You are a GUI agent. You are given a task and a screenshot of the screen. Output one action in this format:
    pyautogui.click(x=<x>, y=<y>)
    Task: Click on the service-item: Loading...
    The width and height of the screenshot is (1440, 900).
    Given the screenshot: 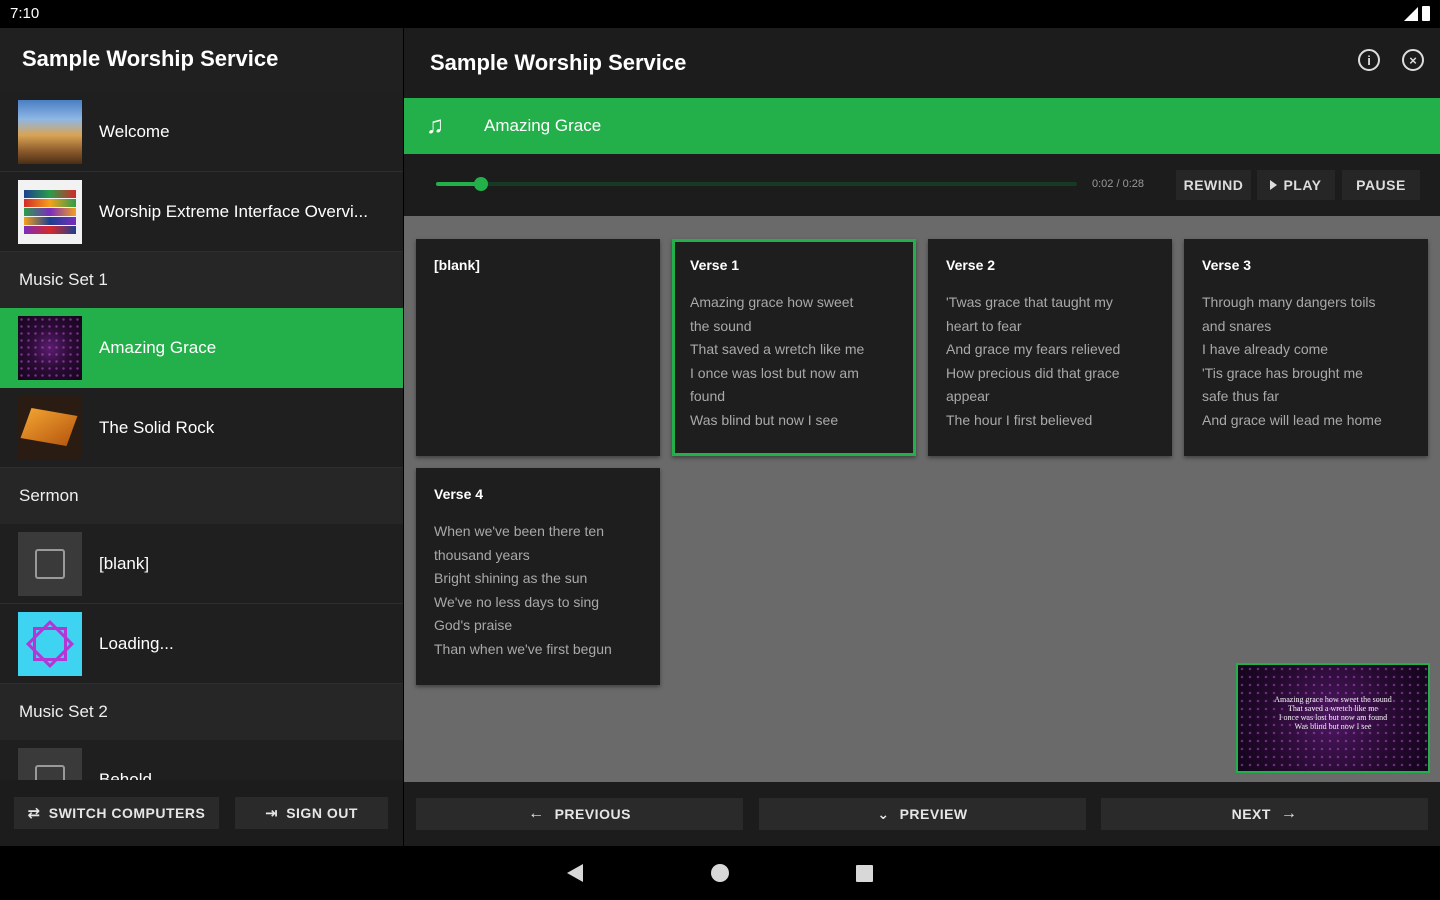 What is the action you would take?
    pyautogui.click(x=201, y=644)
    